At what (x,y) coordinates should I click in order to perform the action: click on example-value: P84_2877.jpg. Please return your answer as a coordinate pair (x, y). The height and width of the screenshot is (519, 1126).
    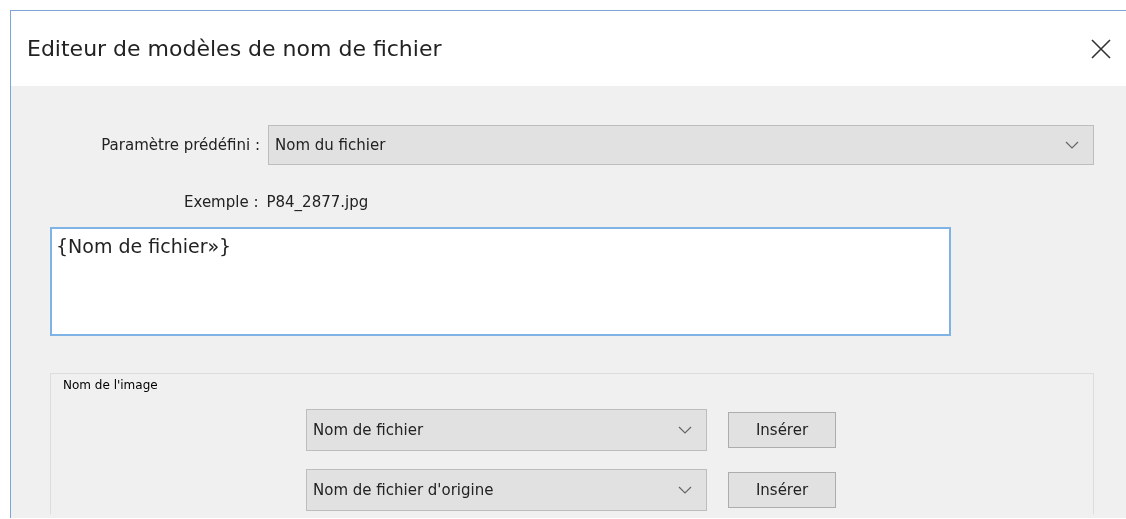
    Looking at the image, I should click on (317, 202).